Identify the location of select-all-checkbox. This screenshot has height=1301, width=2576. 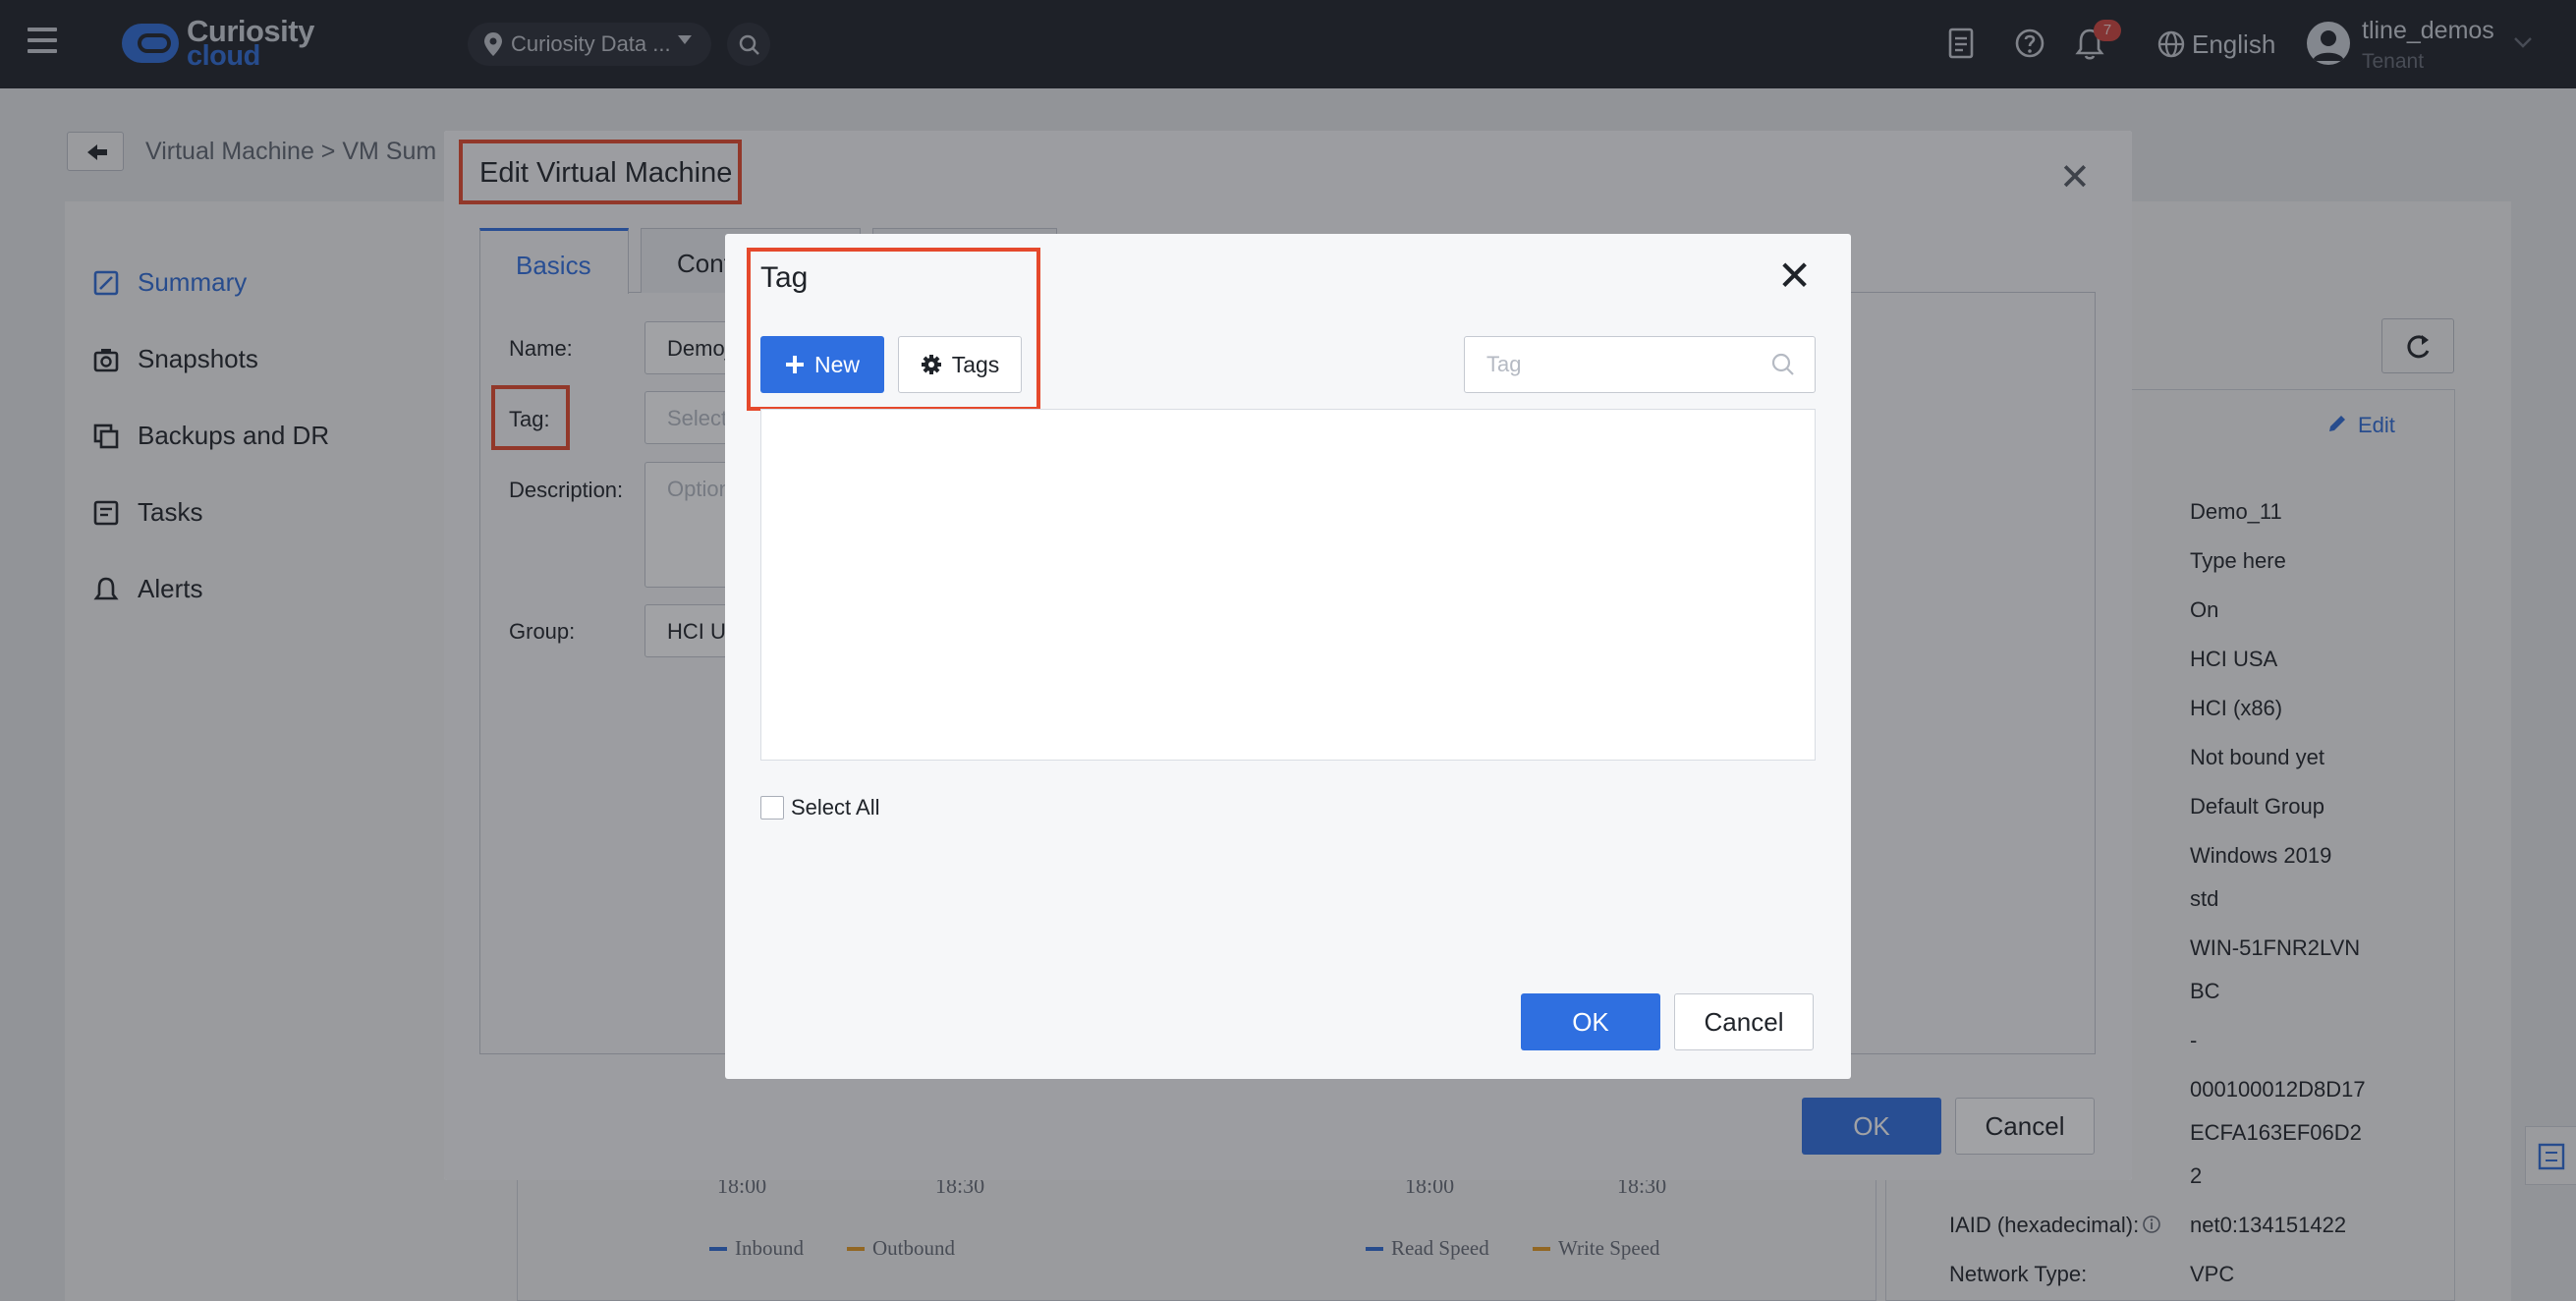
(772, 808).